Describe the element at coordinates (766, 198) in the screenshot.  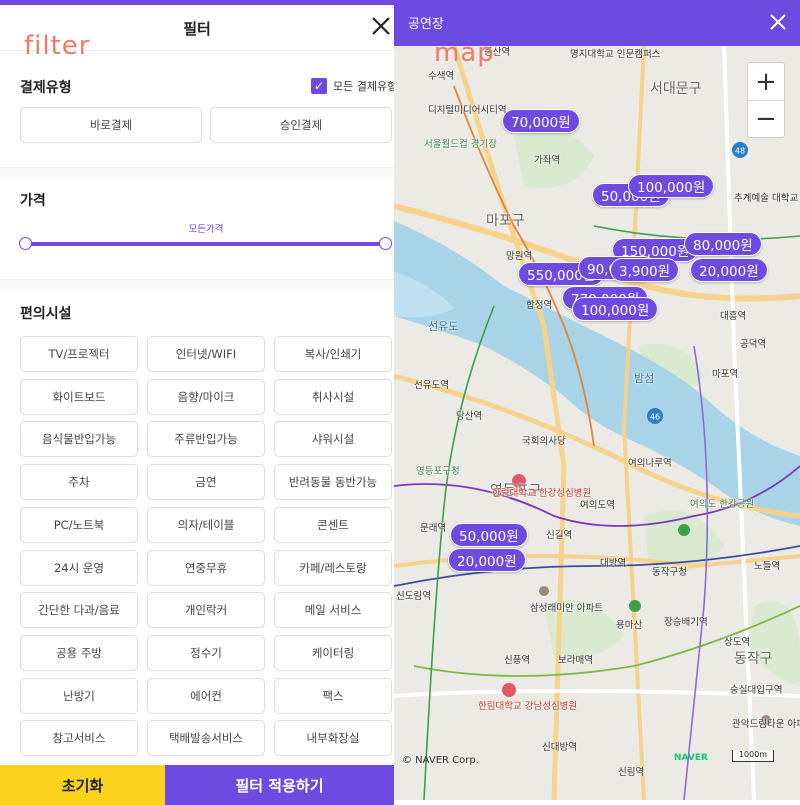
I see `map-place-label: 추계예술 대학교` at that location.